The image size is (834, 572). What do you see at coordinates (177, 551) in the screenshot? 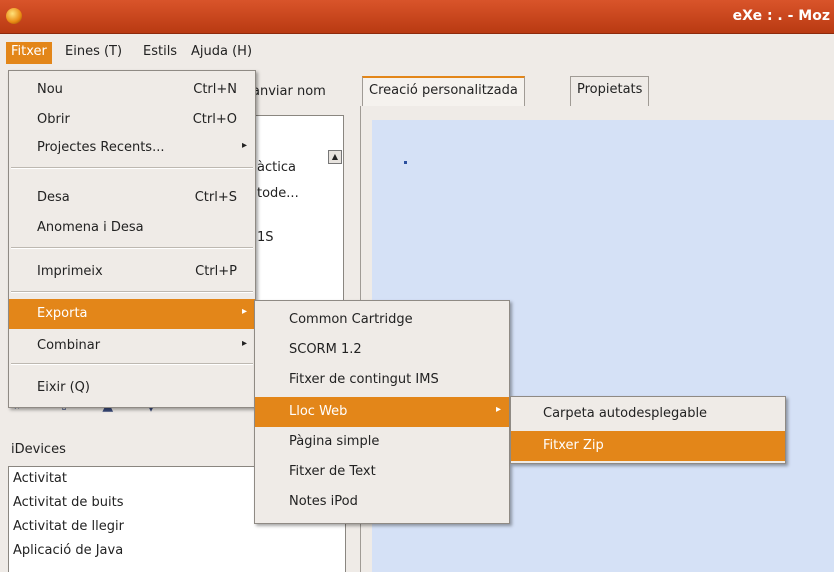
I see `list-item: Aplicació de Java` at bounding box center [177, 551].